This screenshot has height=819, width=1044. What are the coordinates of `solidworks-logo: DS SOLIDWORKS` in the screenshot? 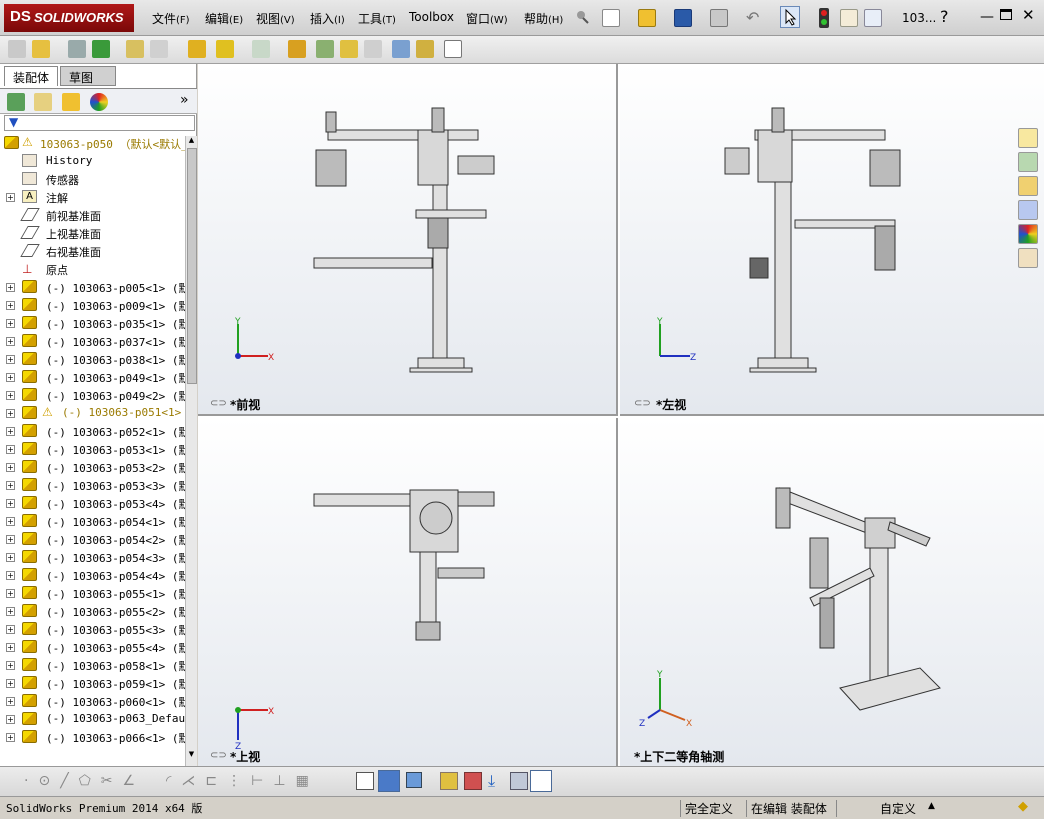 It's located at (69, 18).